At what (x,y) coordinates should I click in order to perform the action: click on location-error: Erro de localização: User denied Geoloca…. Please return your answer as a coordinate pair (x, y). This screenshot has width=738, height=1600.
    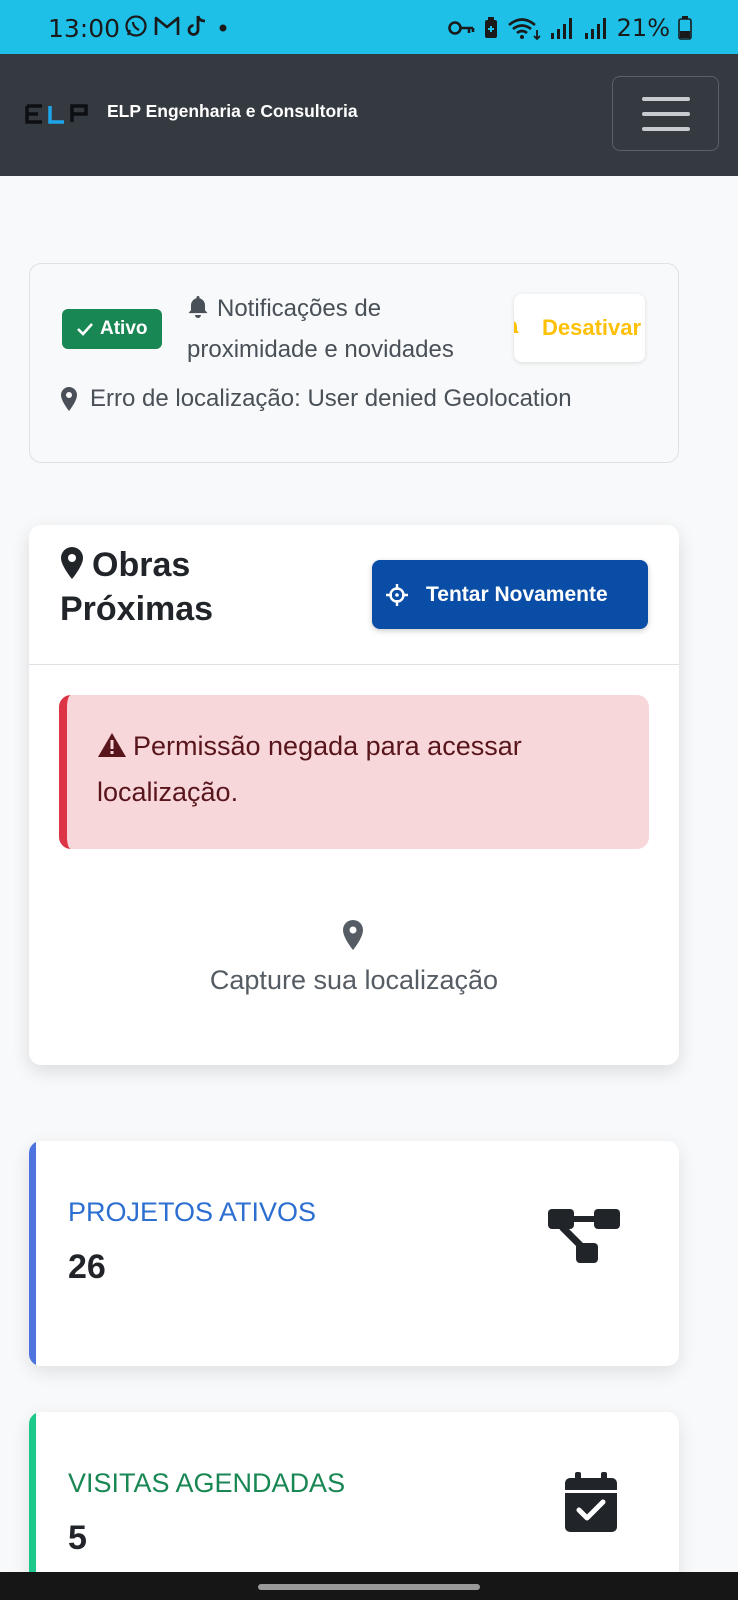
    Looking at the image, I should click on (316, 399).